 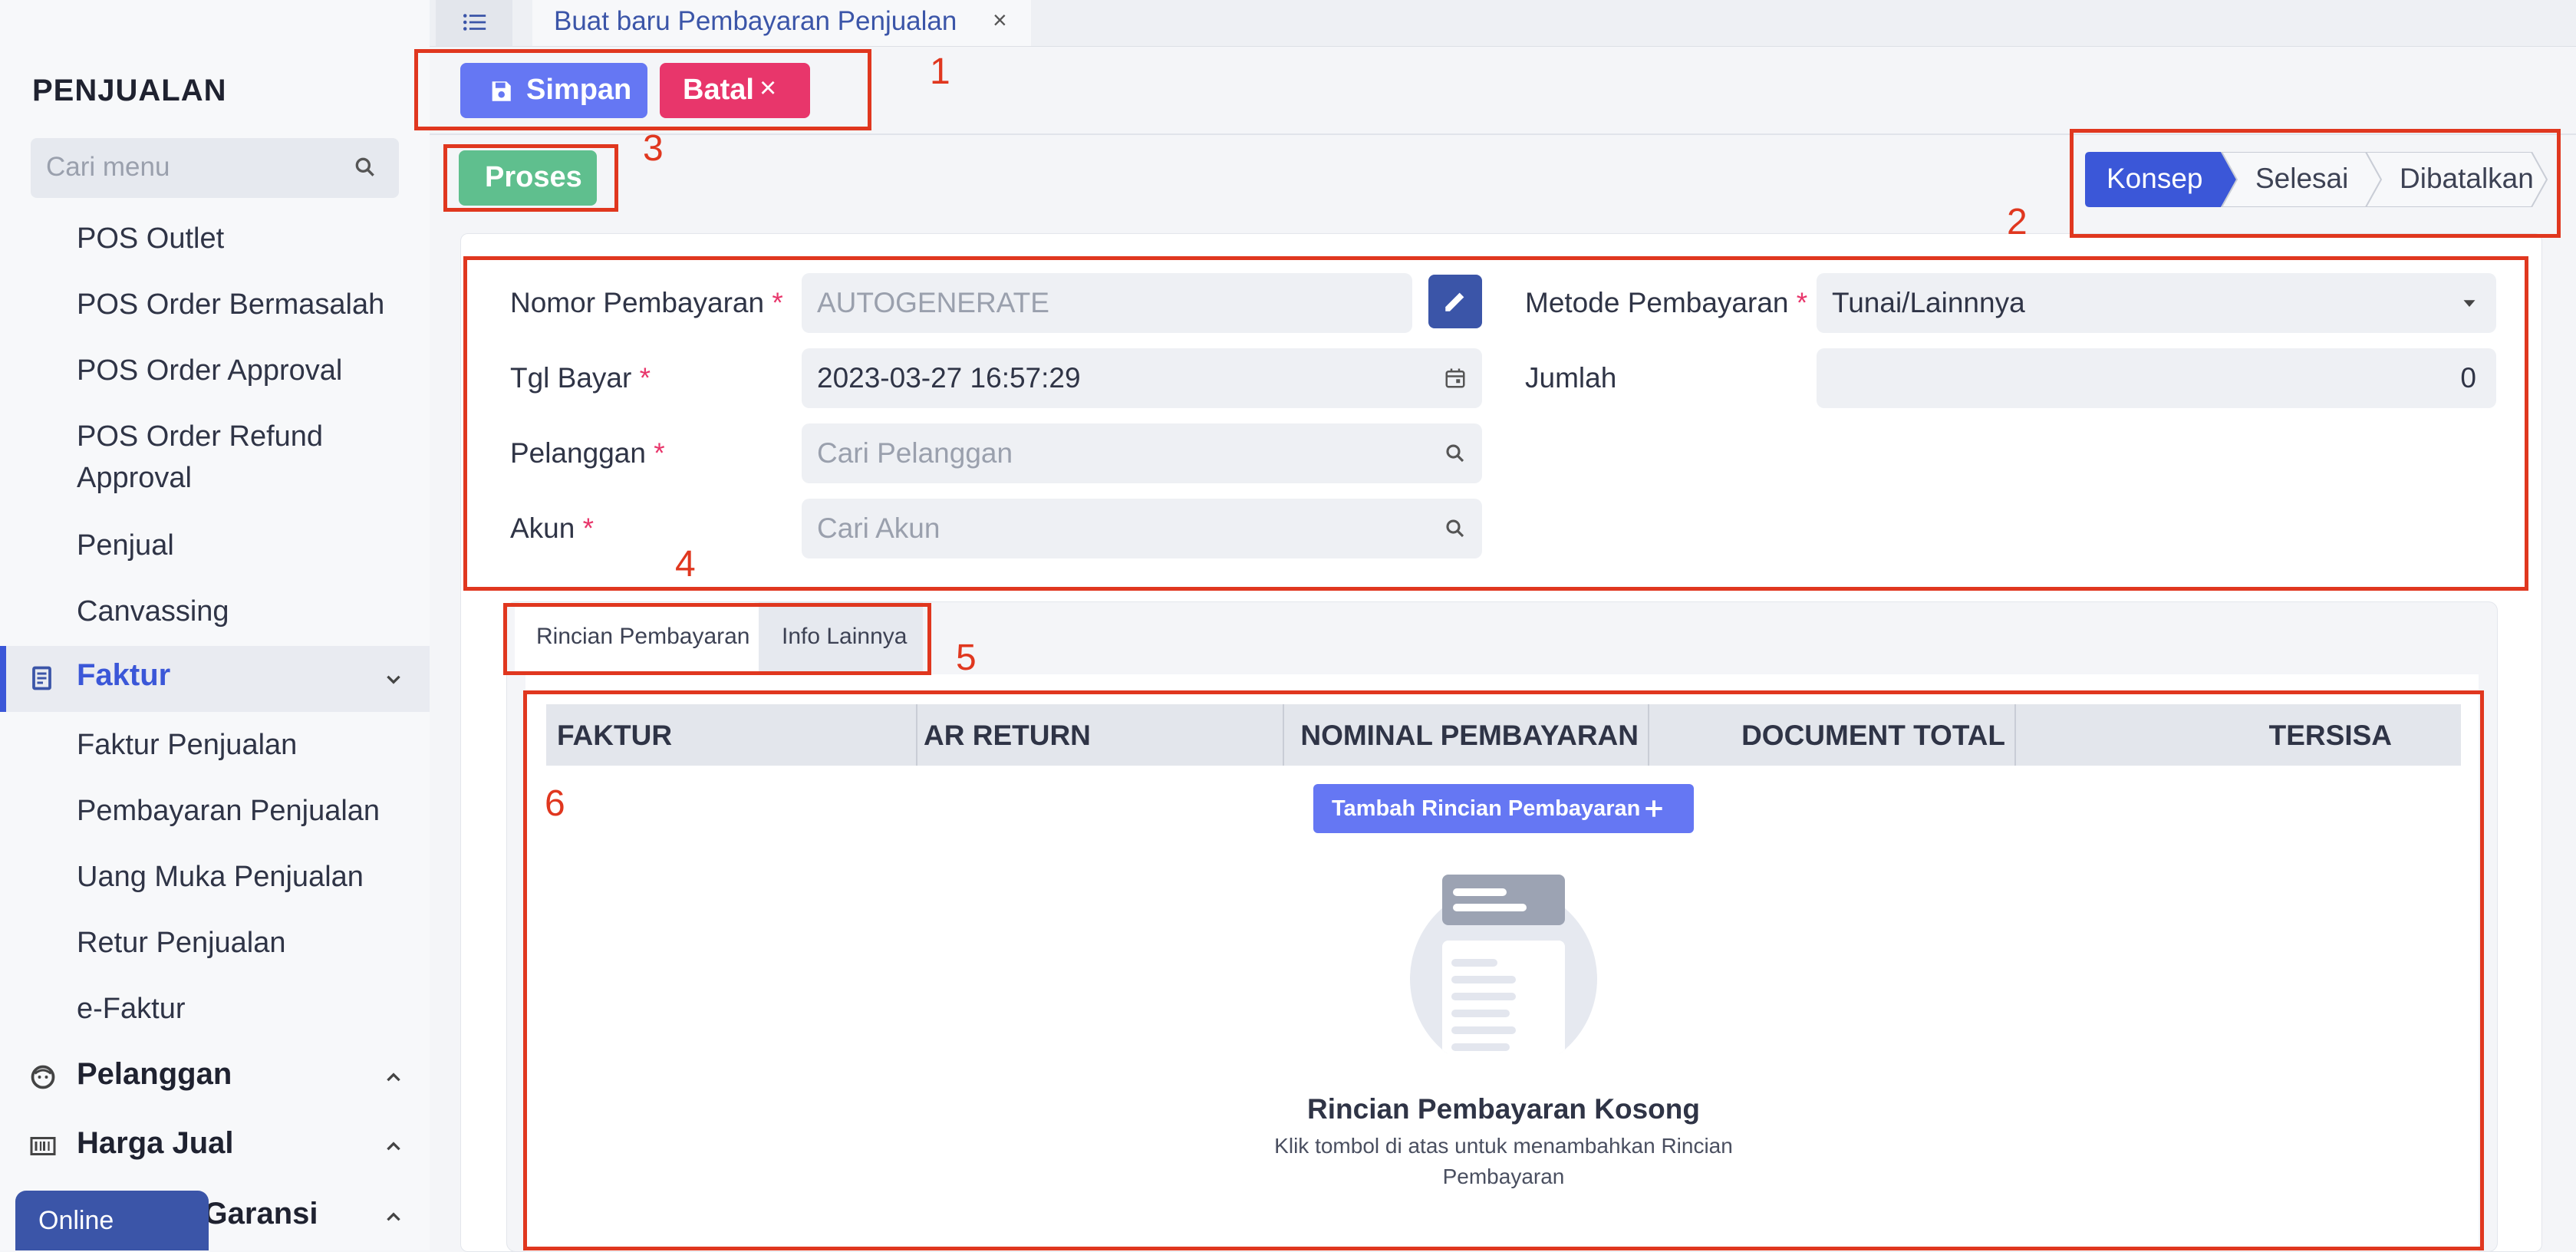 I want to click on sidebar-item-uang-muka-penjualan: Uang Muka Penjualan, so click(x=220, y=877).